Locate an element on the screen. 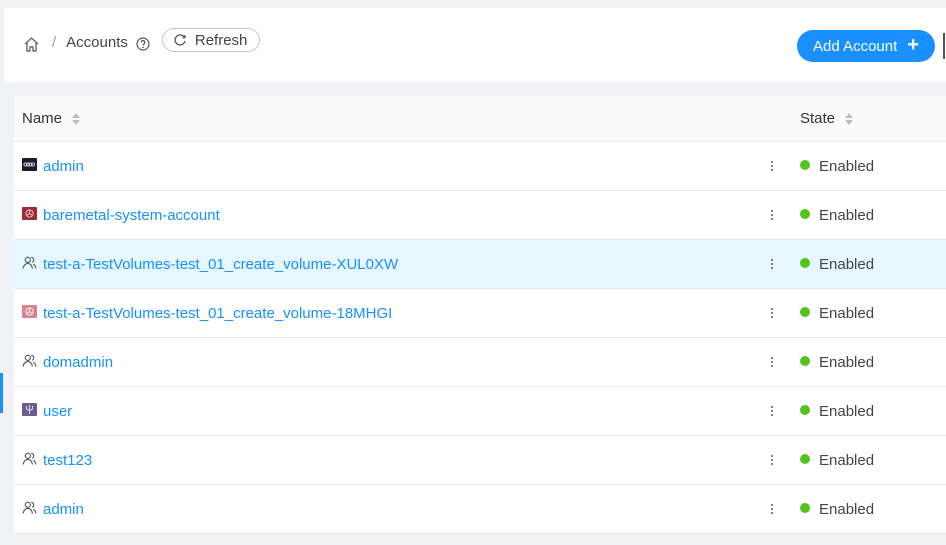  question-circle-icon is located at coordinates (143, 44).